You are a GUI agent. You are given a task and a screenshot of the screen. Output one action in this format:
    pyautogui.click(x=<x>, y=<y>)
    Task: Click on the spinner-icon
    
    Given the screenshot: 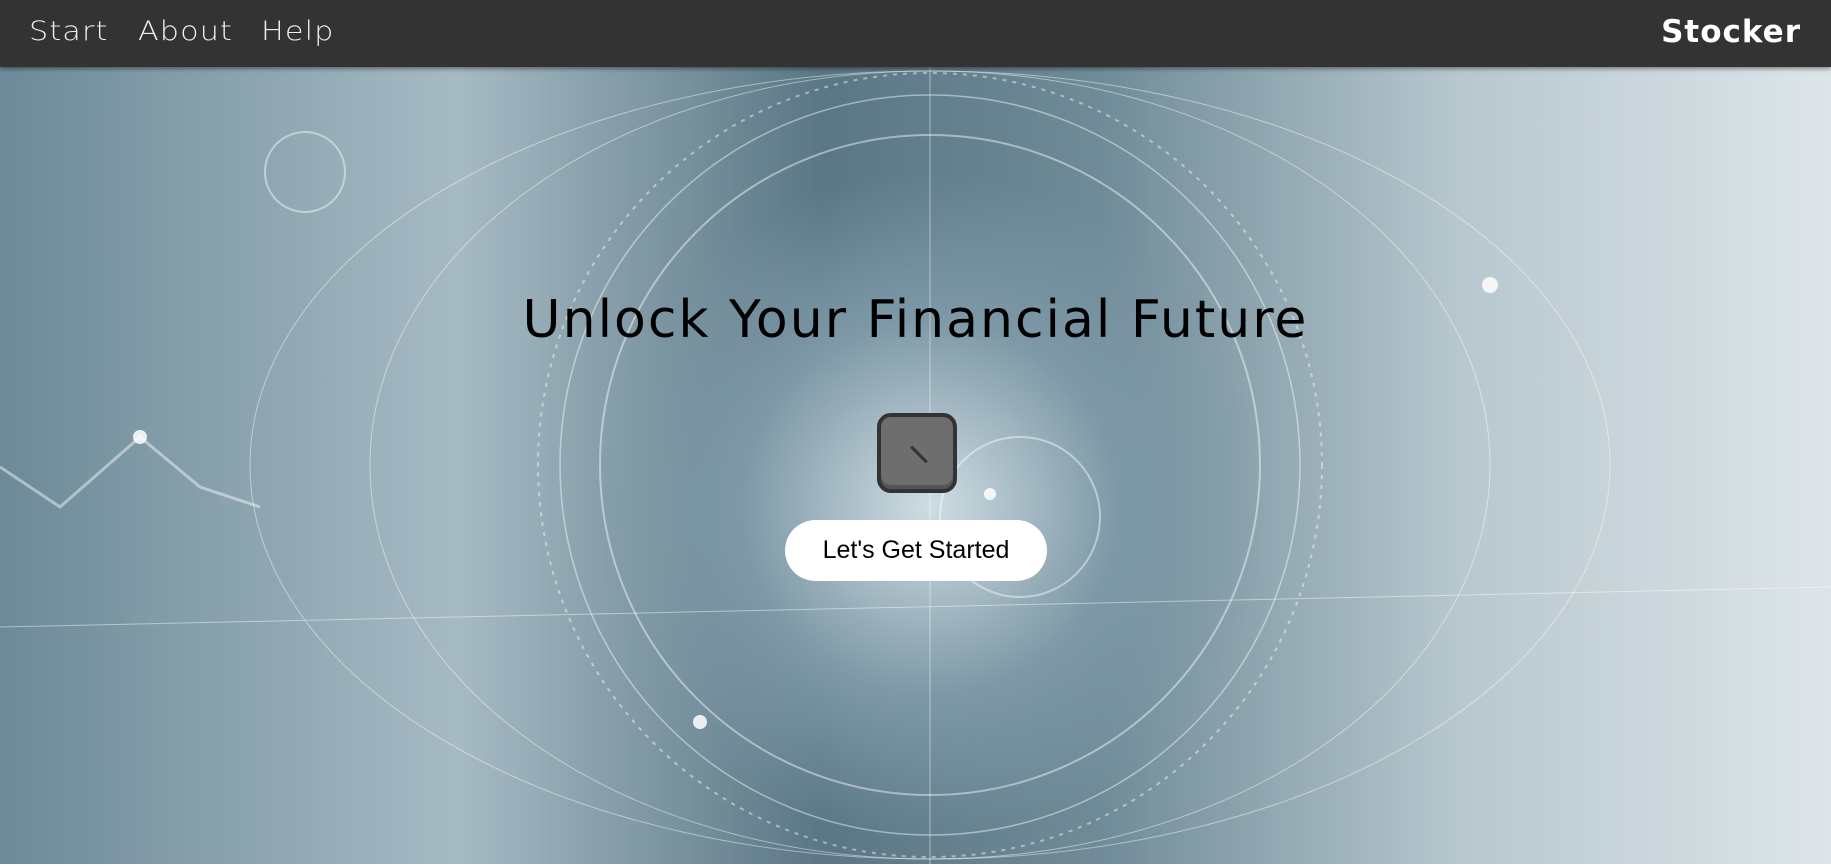 What is the action you would take?
    pyautogui.click(x=917, y=453)
    